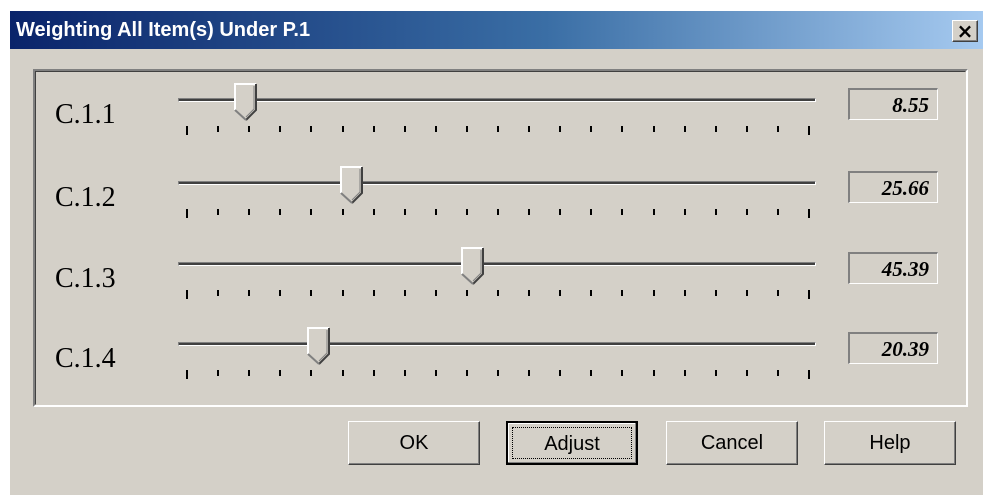 This screenshot has width=983, height=495. What do you see at coordinates (85, 114) in the screenshot?
I see `slider-label-1: C.1.1` at bounding box center [85, 114].